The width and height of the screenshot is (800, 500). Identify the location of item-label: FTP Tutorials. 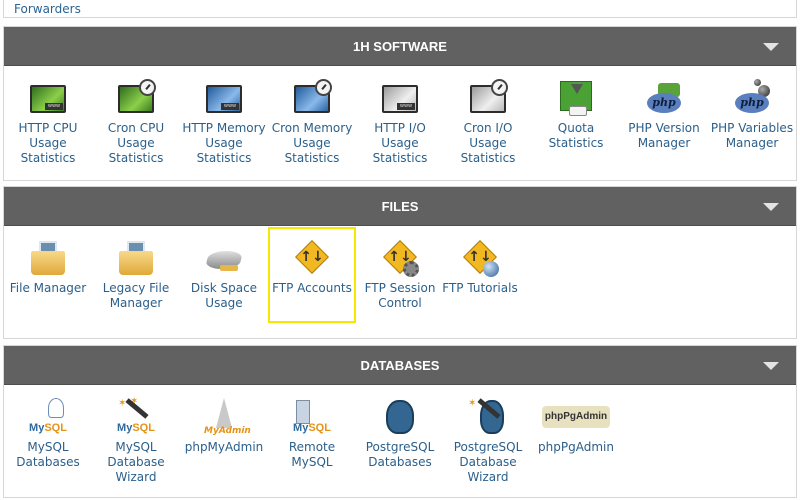
(480, 288).